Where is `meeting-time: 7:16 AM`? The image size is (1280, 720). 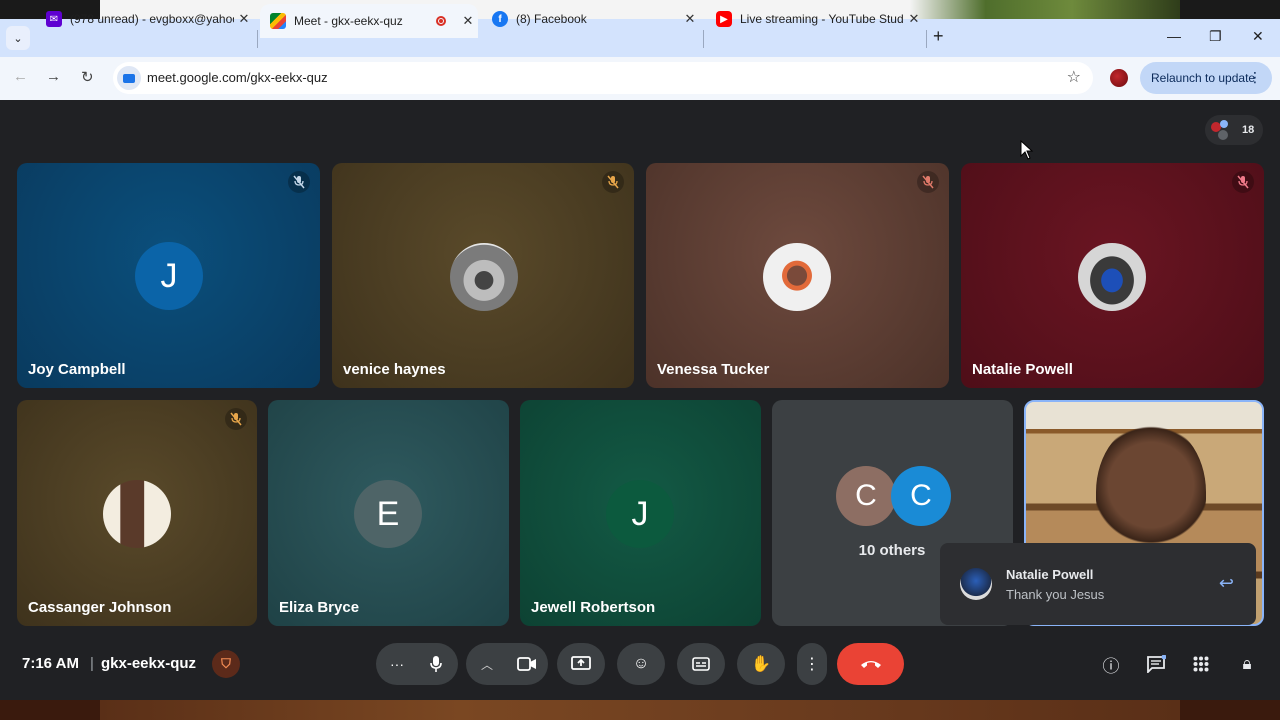
meeting-time: 7:16 AM is located at coordinates (50, 663).